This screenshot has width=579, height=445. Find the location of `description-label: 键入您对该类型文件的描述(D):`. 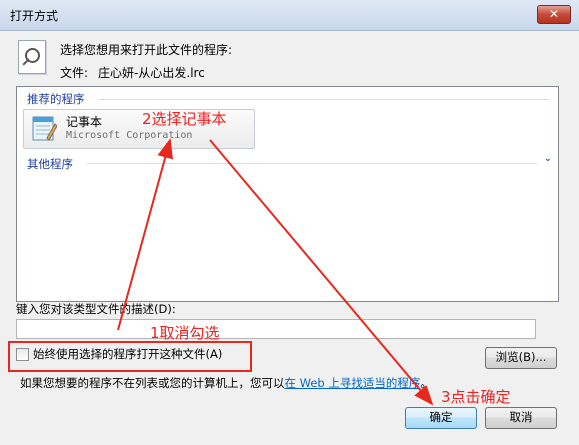

description-label: 键入您对该类型文件的描述(D): is located at coordinates (96, 309).